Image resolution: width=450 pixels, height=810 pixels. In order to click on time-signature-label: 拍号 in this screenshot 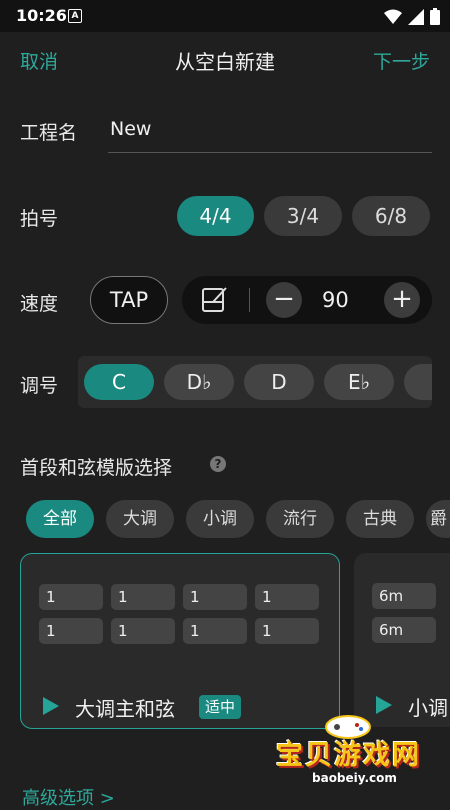, I will do `click(39, 219)`.